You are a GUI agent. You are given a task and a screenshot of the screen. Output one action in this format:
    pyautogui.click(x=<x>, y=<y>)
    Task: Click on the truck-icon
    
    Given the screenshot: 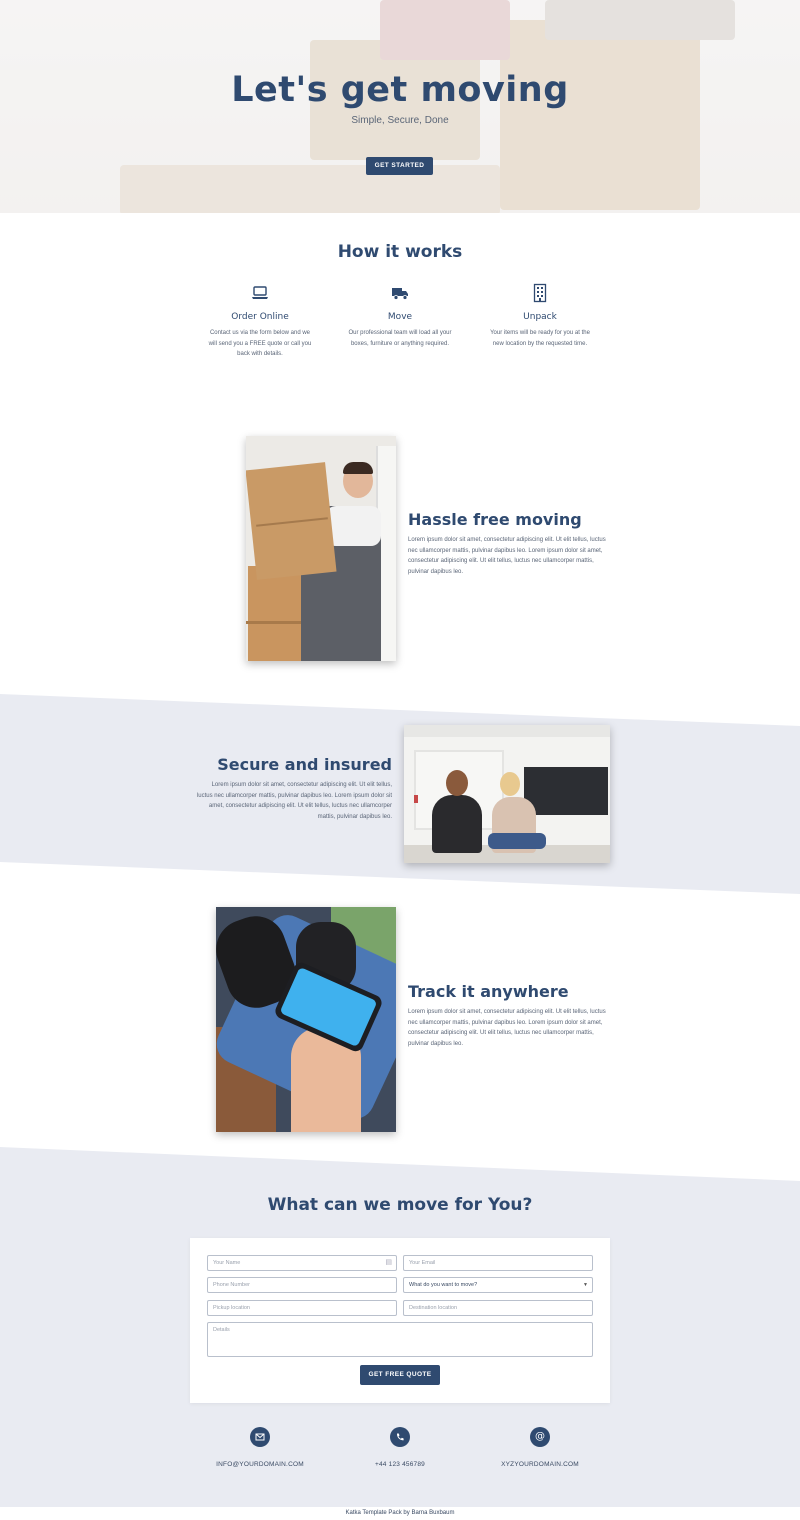 What is the action you would take?
    pyautogui.click(x=400, y=294)
    